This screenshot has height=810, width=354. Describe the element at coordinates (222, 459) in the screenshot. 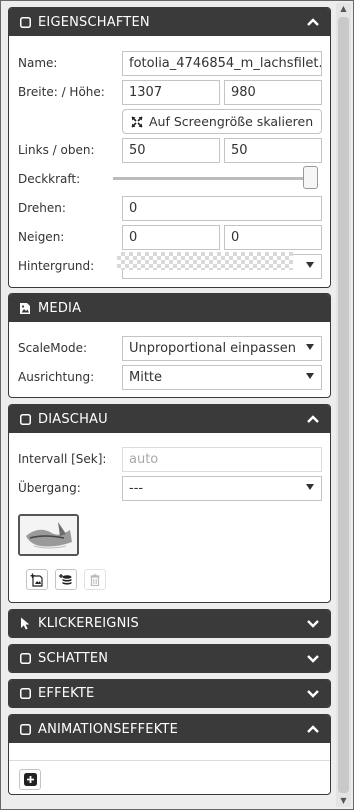

I see `interval-field: auto` at that location.